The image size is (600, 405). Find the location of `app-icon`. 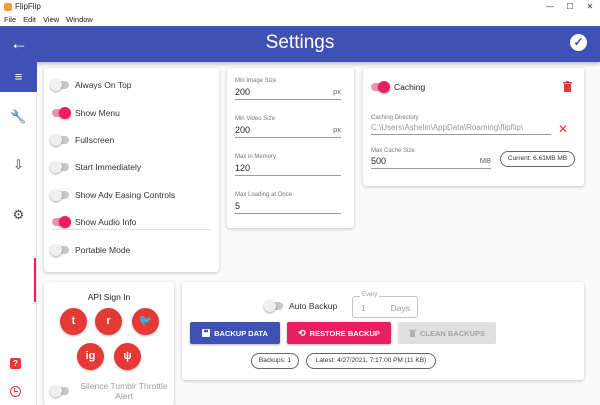

app-icon is located at coordinates (8, 7).